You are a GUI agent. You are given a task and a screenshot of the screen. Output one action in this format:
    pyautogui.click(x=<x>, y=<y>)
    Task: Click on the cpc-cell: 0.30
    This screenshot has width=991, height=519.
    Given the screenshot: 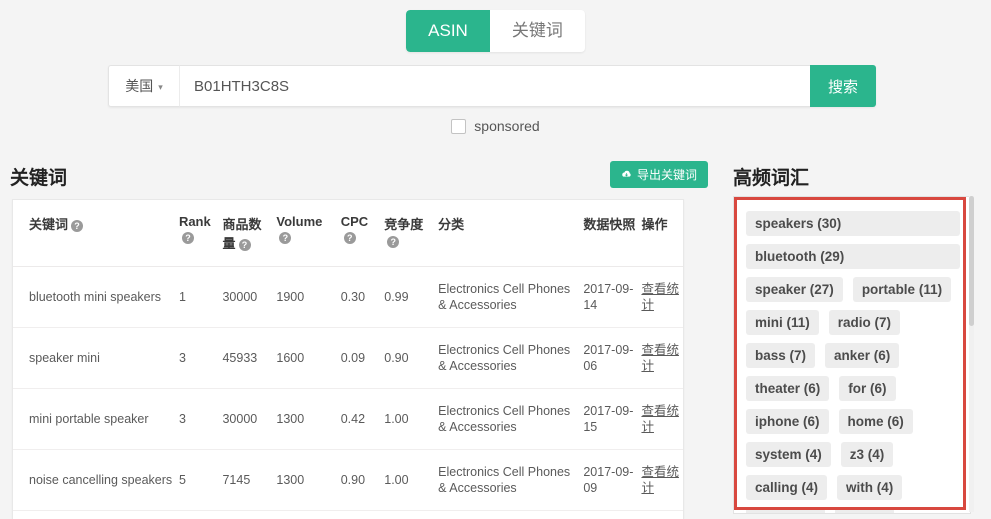 What is the action you would take?
    pyautogui.click(x=362, y=297)
    